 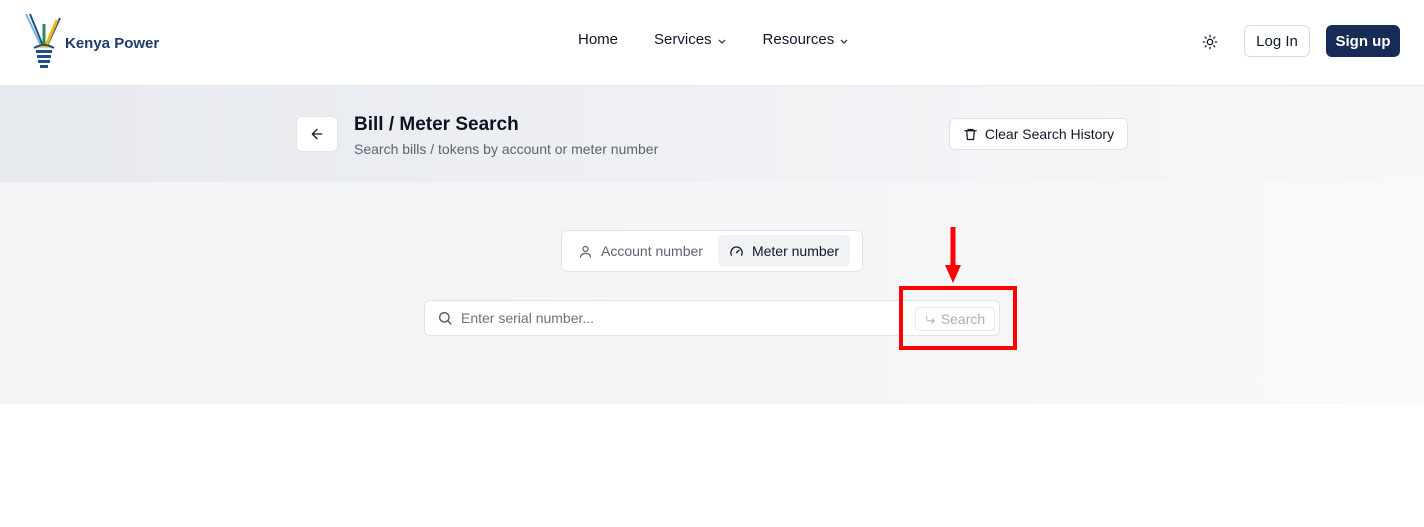 I want to click on back-button, so click(x=317, y=134).